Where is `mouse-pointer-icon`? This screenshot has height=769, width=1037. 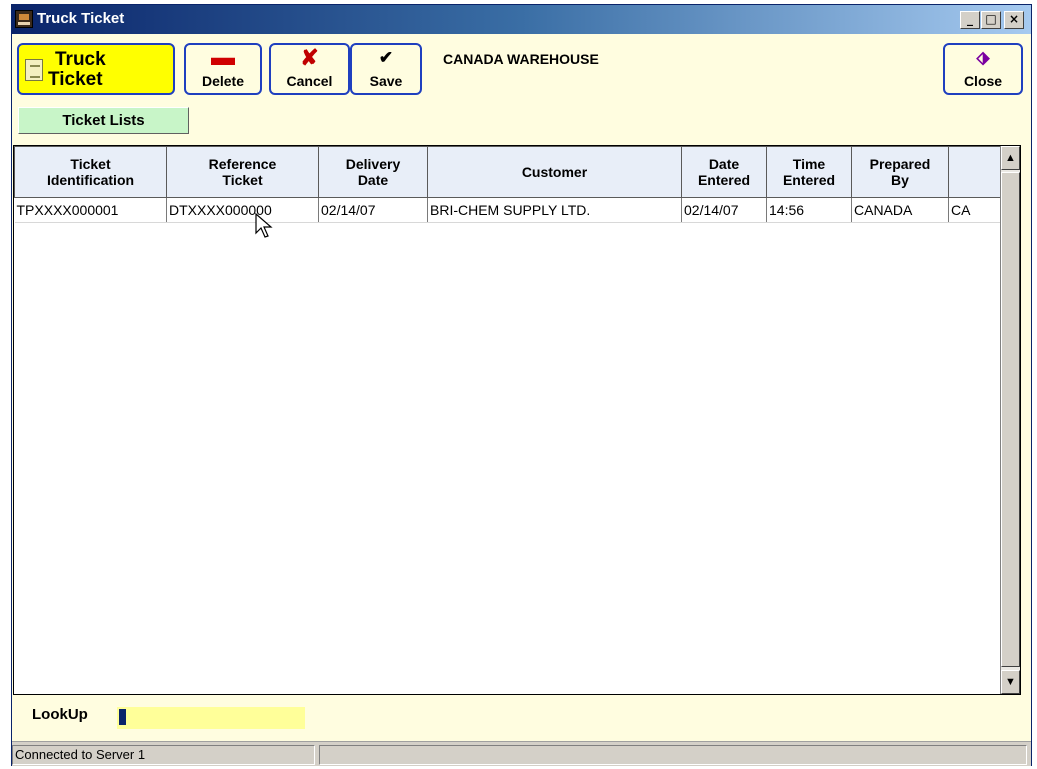
mouse-pointer-icon is located at coordinates (264, 225).